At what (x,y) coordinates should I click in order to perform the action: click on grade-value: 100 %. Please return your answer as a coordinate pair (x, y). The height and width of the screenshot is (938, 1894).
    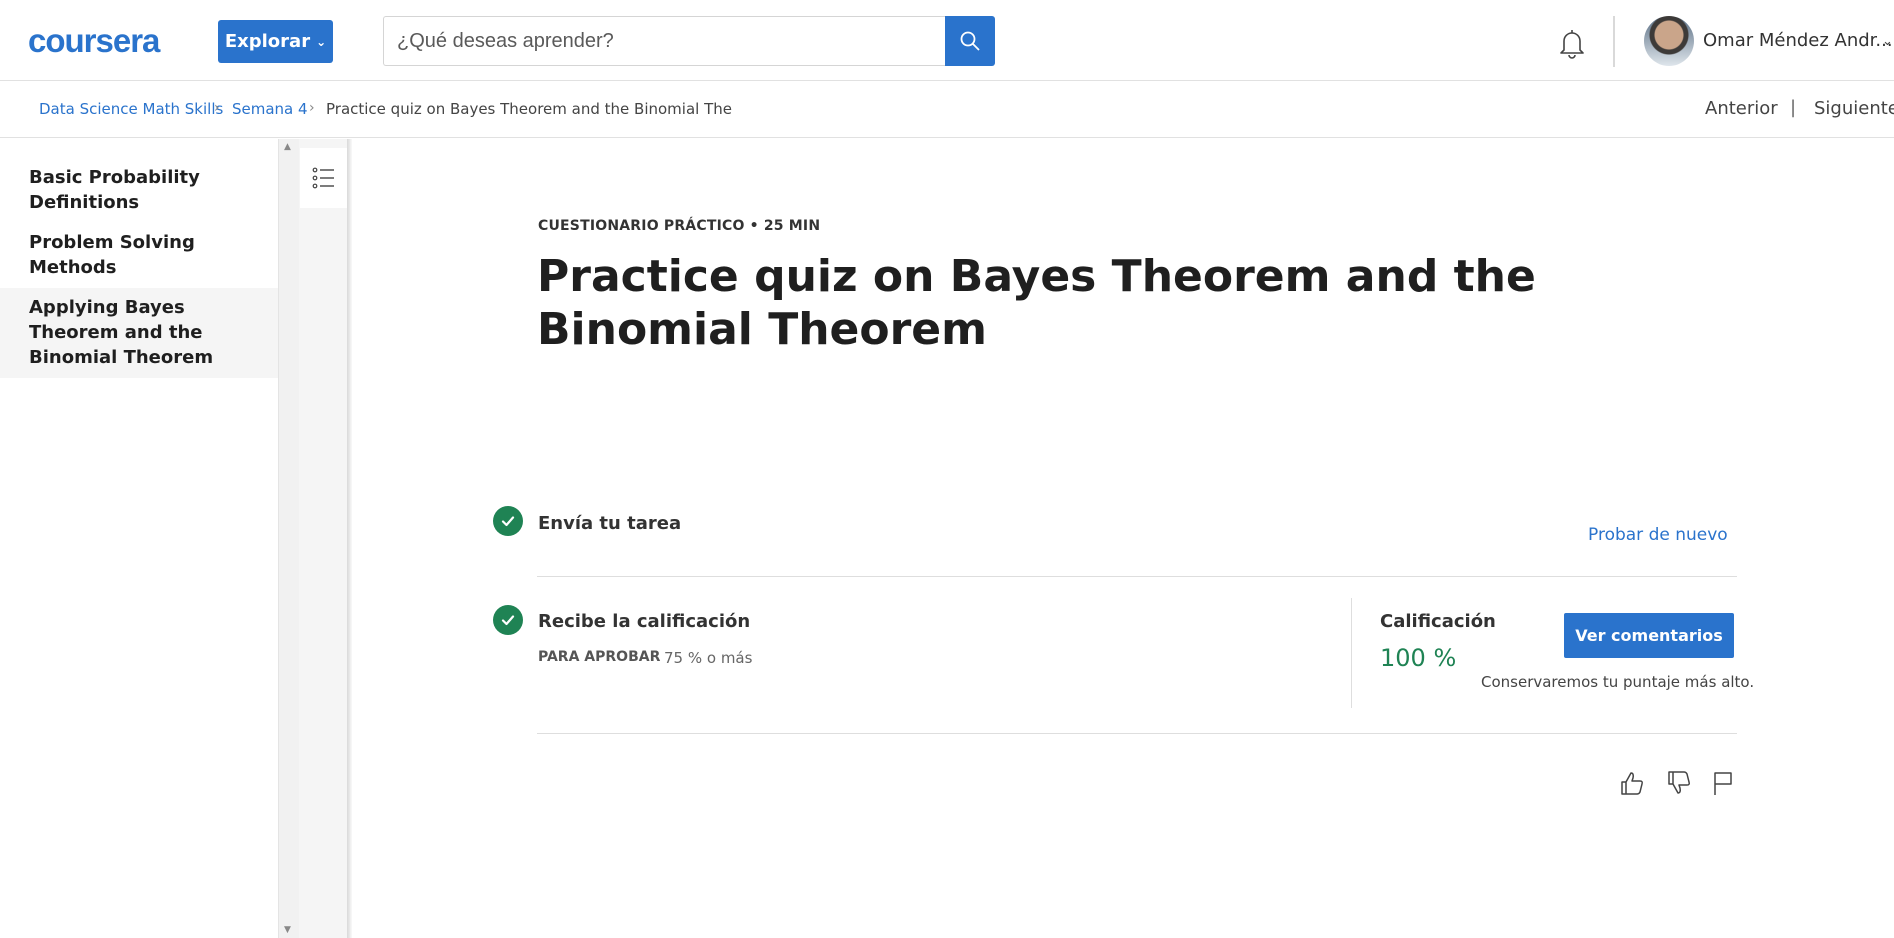
    Looking at the image, I should click on (1418, 658).